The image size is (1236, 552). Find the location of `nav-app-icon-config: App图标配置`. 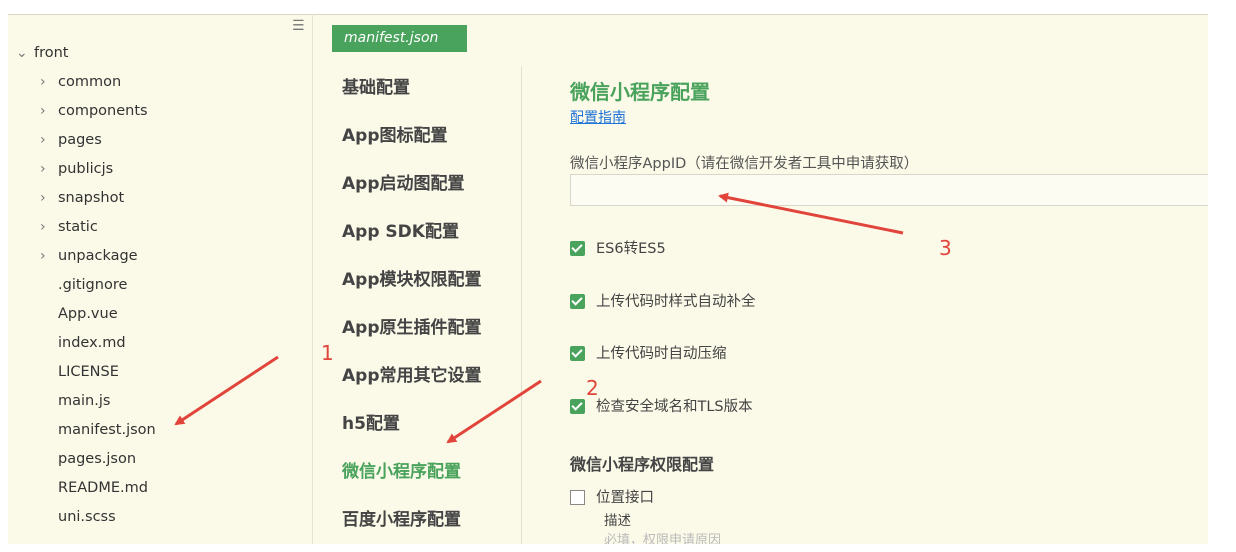

nav-app-icon-config: App图标配置 is located at coordinates (395, 136).